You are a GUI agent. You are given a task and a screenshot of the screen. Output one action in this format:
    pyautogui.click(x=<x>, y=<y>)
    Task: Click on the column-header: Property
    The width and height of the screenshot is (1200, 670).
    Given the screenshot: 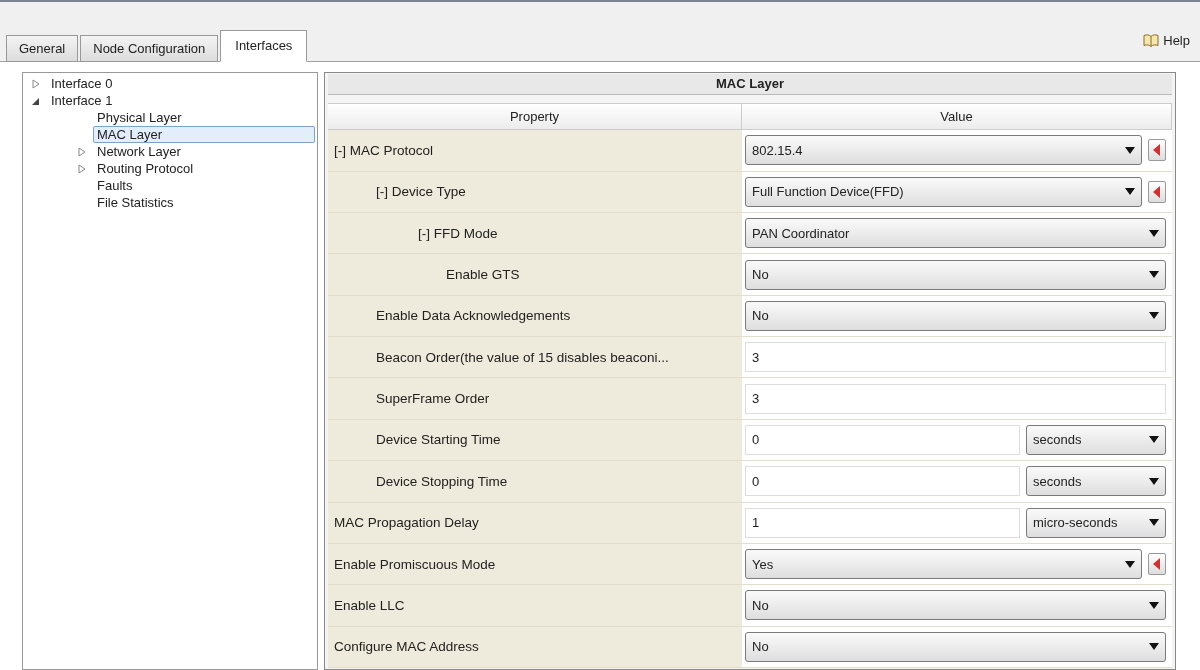 What is the action you would take?
    pyautogui.click(x=535, y=116)
    